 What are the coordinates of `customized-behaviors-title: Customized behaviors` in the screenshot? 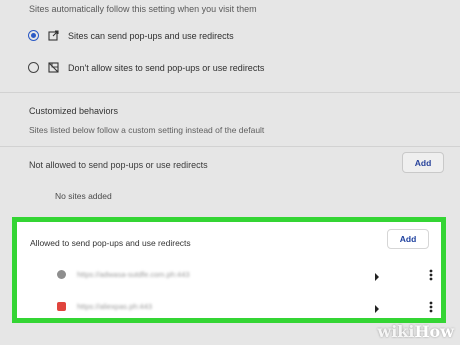 It's located at (74, 111).